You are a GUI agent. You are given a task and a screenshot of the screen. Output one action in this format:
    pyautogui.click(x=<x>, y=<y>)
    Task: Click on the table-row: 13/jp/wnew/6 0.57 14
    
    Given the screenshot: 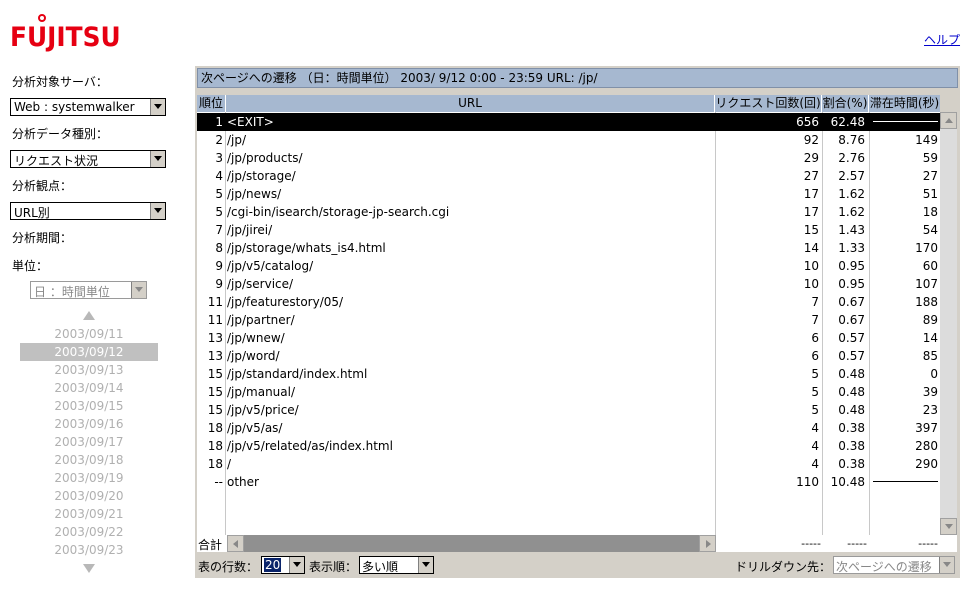 What is the action you would take?
    pyautogui.click(x=568, y=338)
    